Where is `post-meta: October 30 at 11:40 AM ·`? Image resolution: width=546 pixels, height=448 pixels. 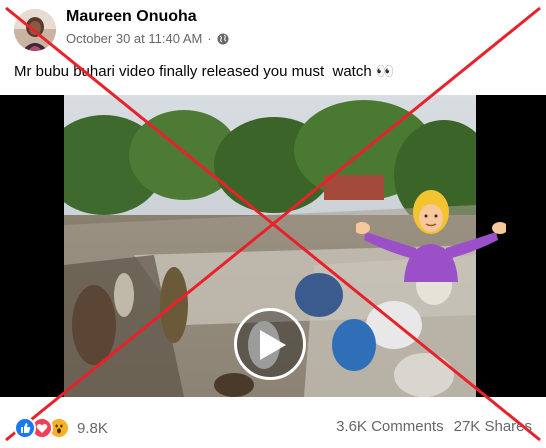 post-meta: October 30 at 11:40 AM · is located at coordinates (147, 38).